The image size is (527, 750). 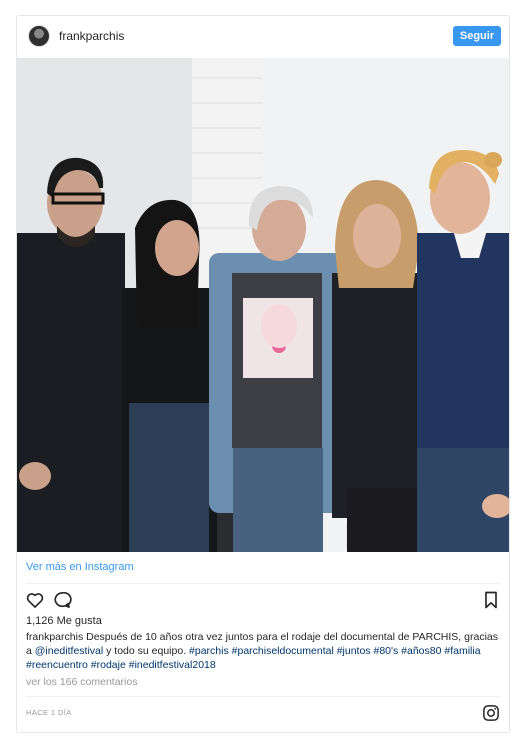 I want to click on post-header: frankparchis Seguir, so click(x=263, y=37).